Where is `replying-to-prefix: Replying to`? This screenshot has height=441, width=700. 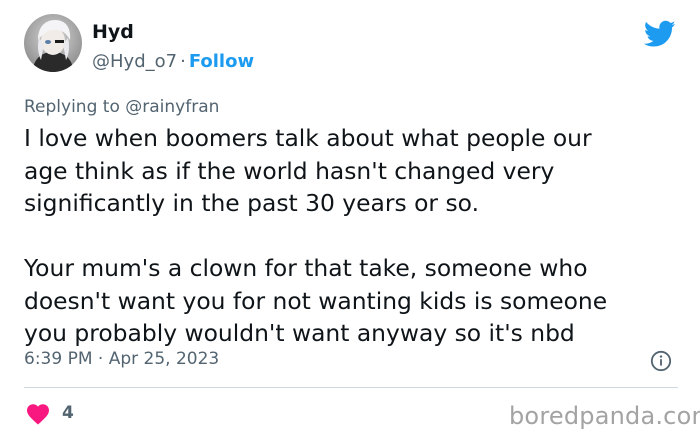
replying-to-prefix: Replying to is located at coordinates (72, 107).